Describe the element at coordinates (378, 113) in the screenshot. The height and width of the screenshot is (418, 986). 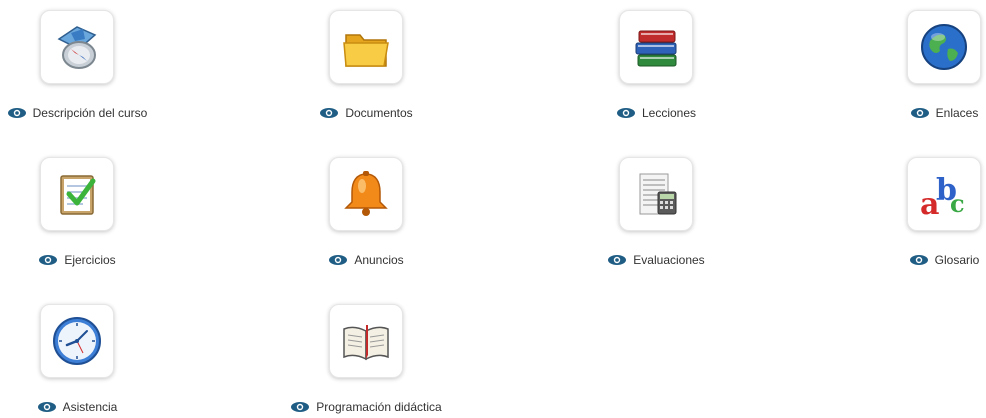
I see `tool-label: Documentos` at that location.